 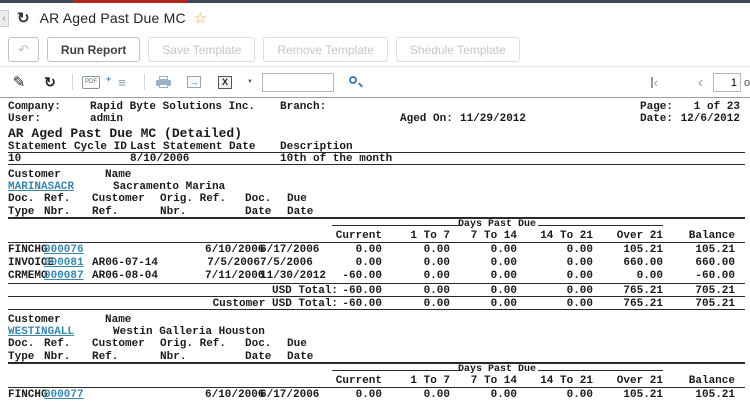 What do you see at coordinates (376, 320) in the screenshot?
I see `customer-header-row: Customer Name` at bounding box center [376, 320].